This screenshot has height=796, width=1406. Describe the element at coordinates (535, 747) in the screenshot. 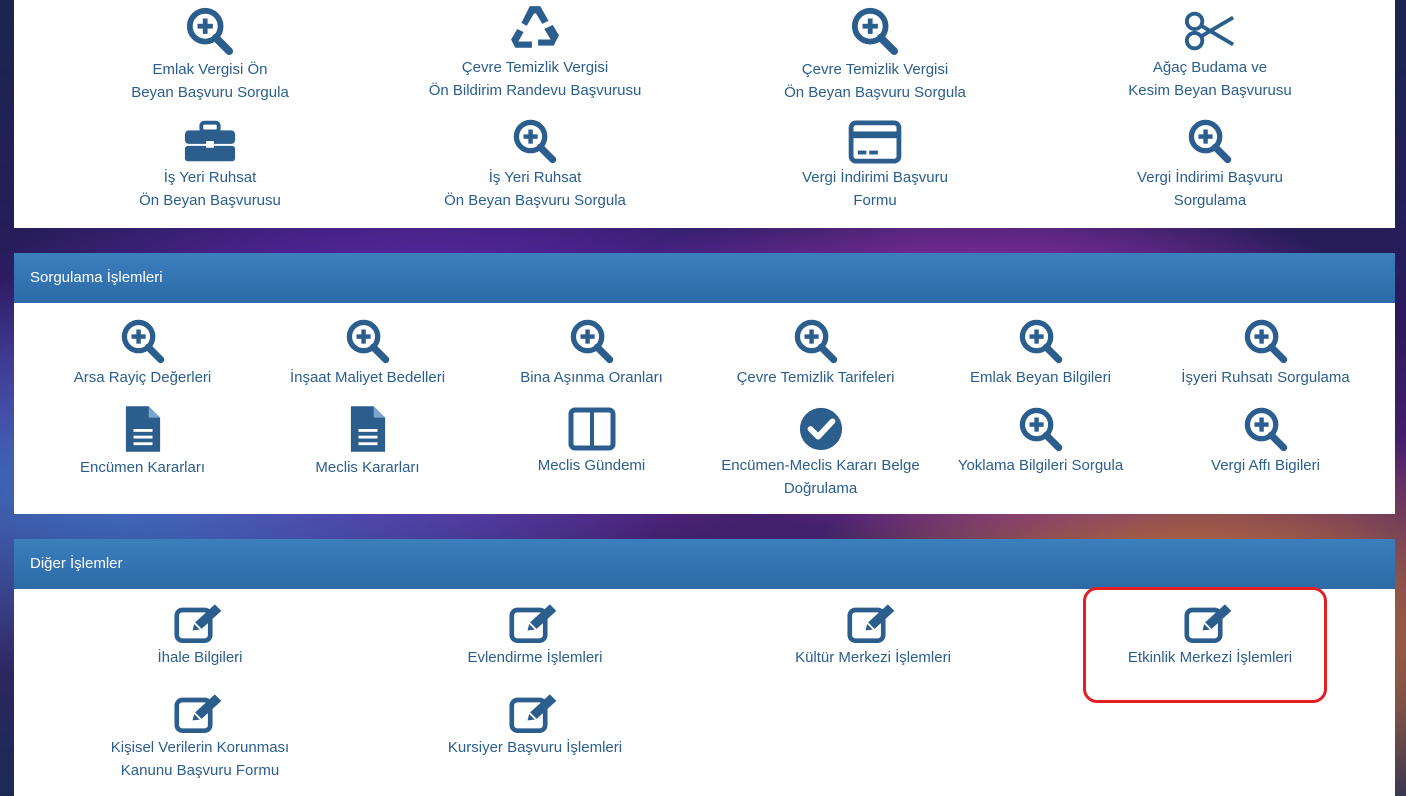

I see `tile-label: Kursiyer Başvuru İşlemleri` at that location.